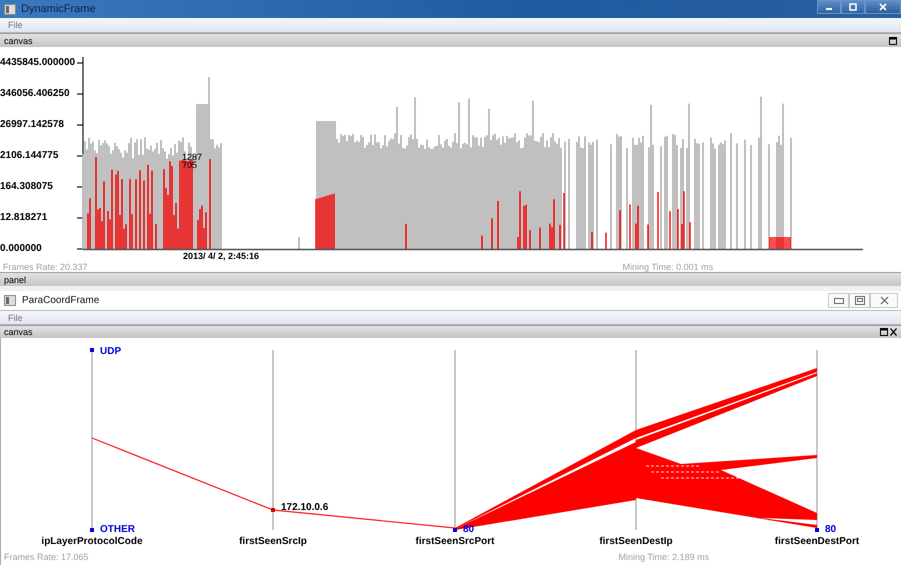 This screenshot has height=567, width=901. I want to click on axis-tick-label: 0.000000, so click(21, 249).